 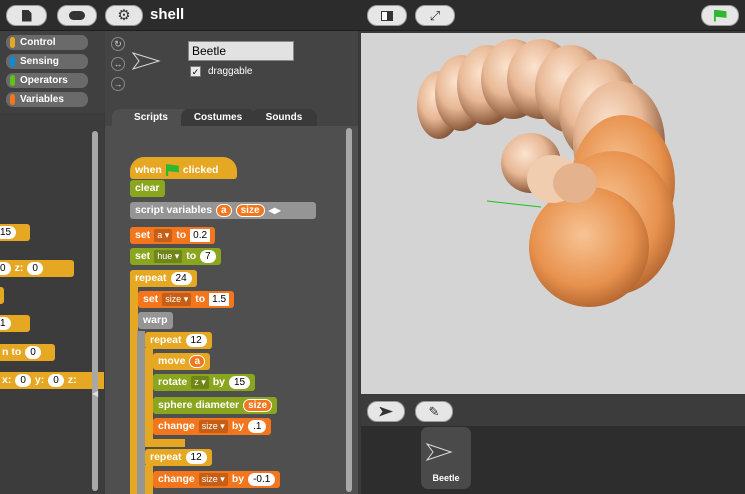 I want to click on category-sensing: Sensing, so click(x=47, y=61).